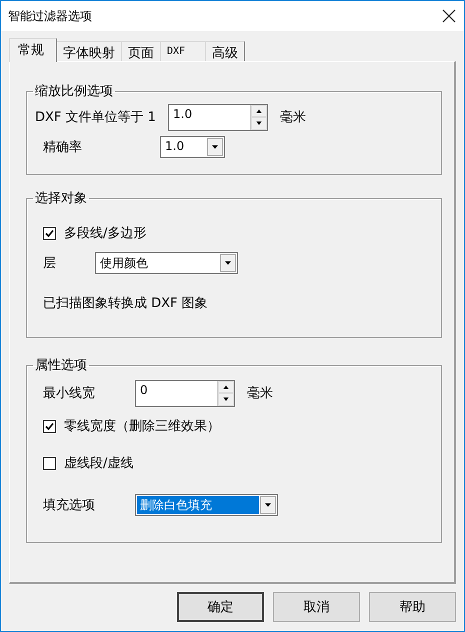 This screenshot has height=632, width=465. Describe the element at coordinates (220, 607) in the screenshot. I see `dialog-button: 确定` at that location.